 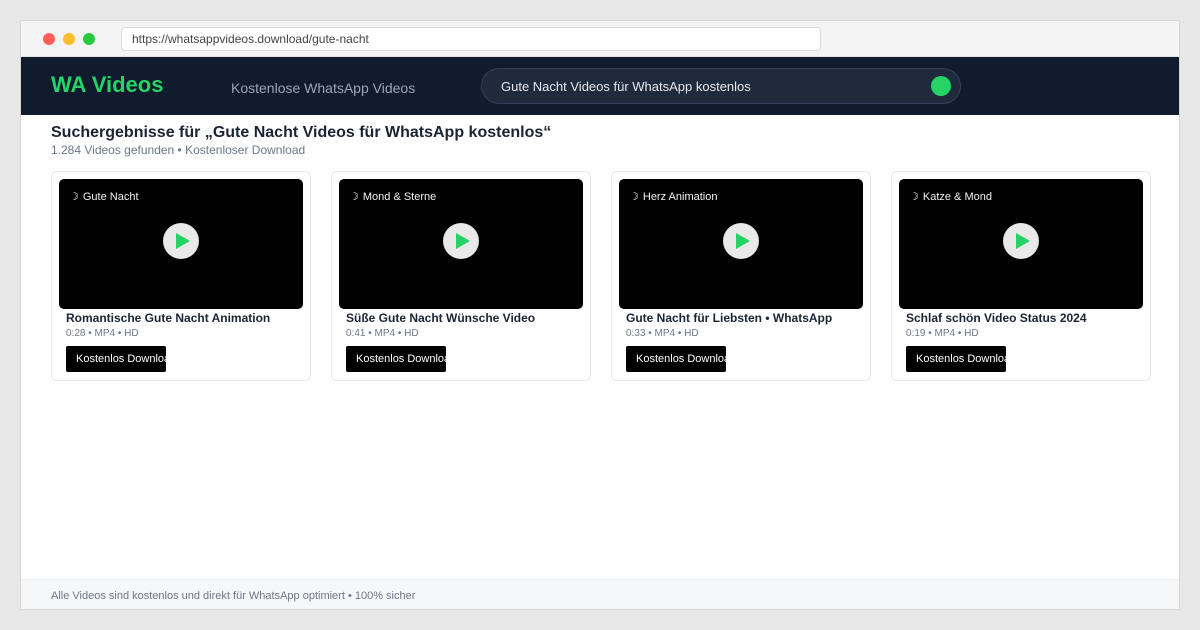 I want to click on video-thumbnail: ☽ Mond & Sterne, so click(x=461, y=244).